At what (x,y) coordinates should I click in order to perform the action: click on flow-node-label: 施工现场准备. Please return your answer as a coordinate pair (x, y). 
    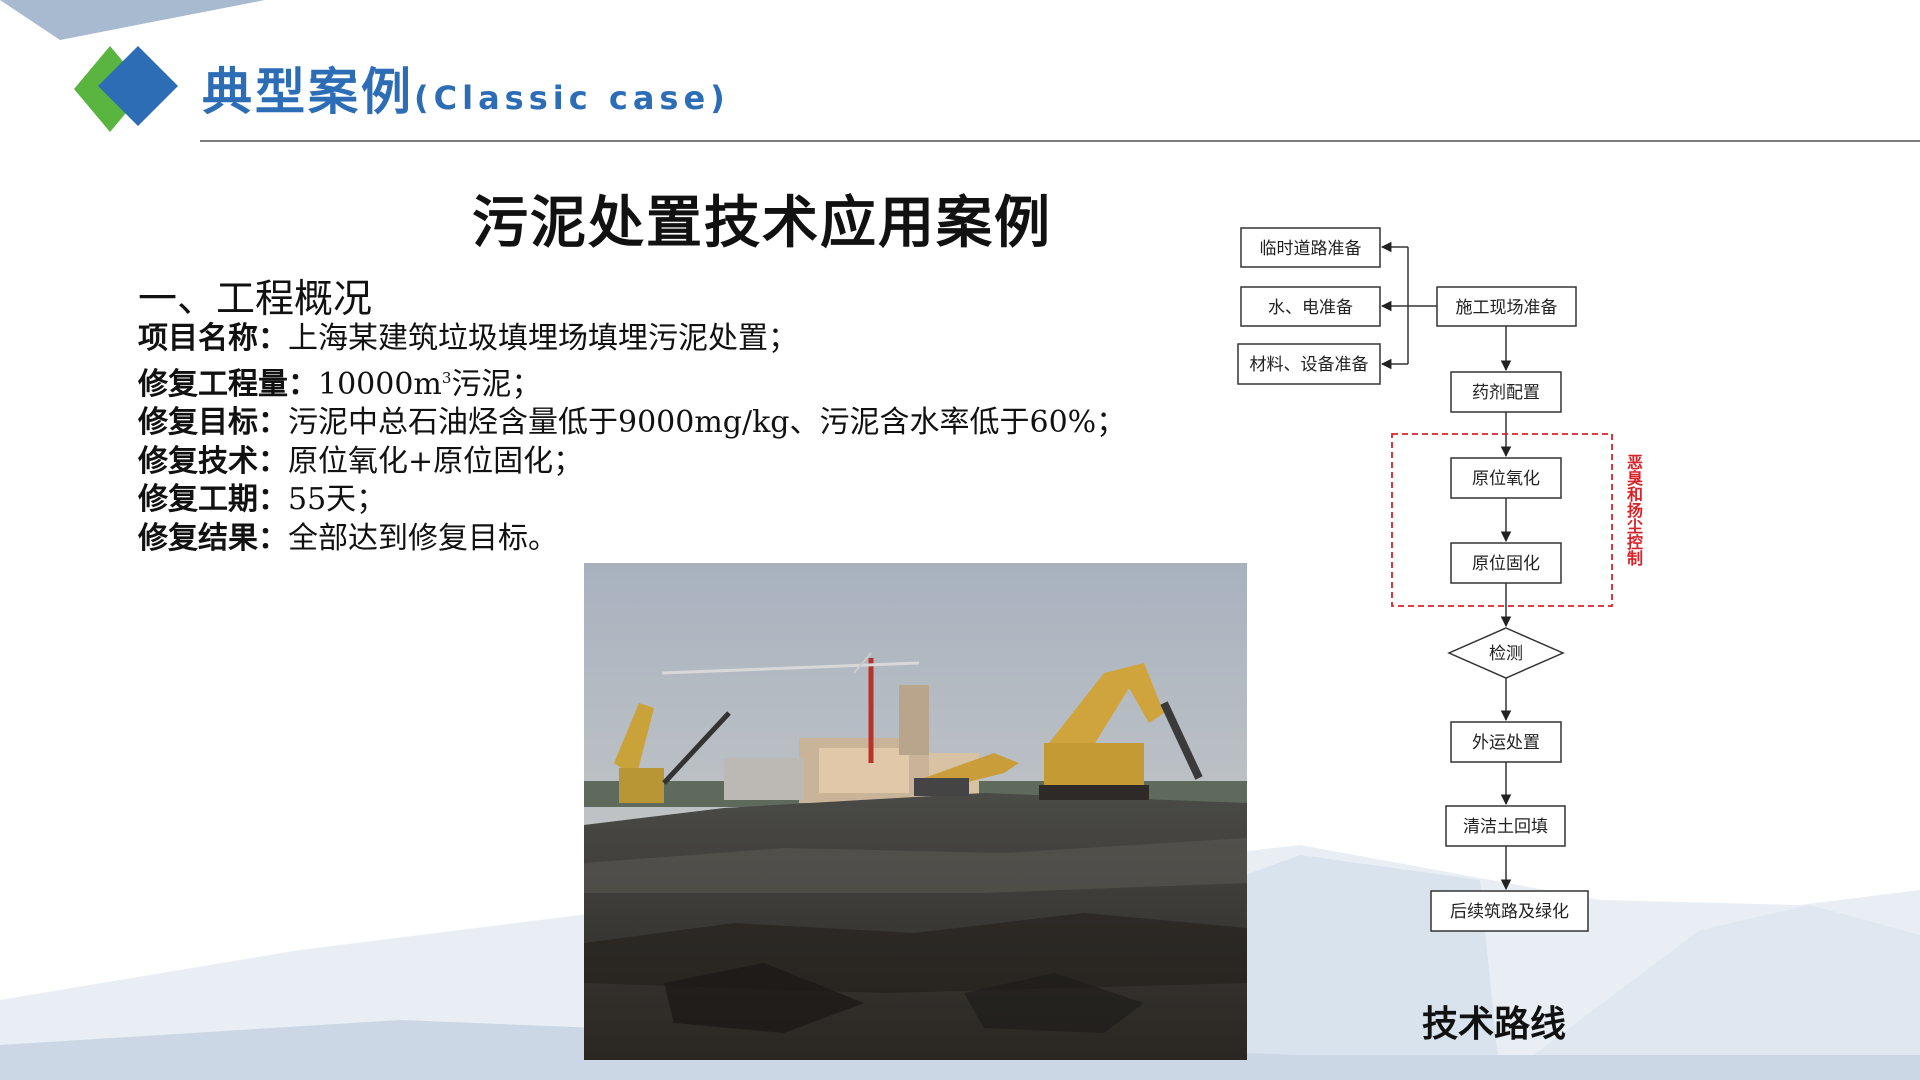
    Looking at the image, I should click on (1507, 308).